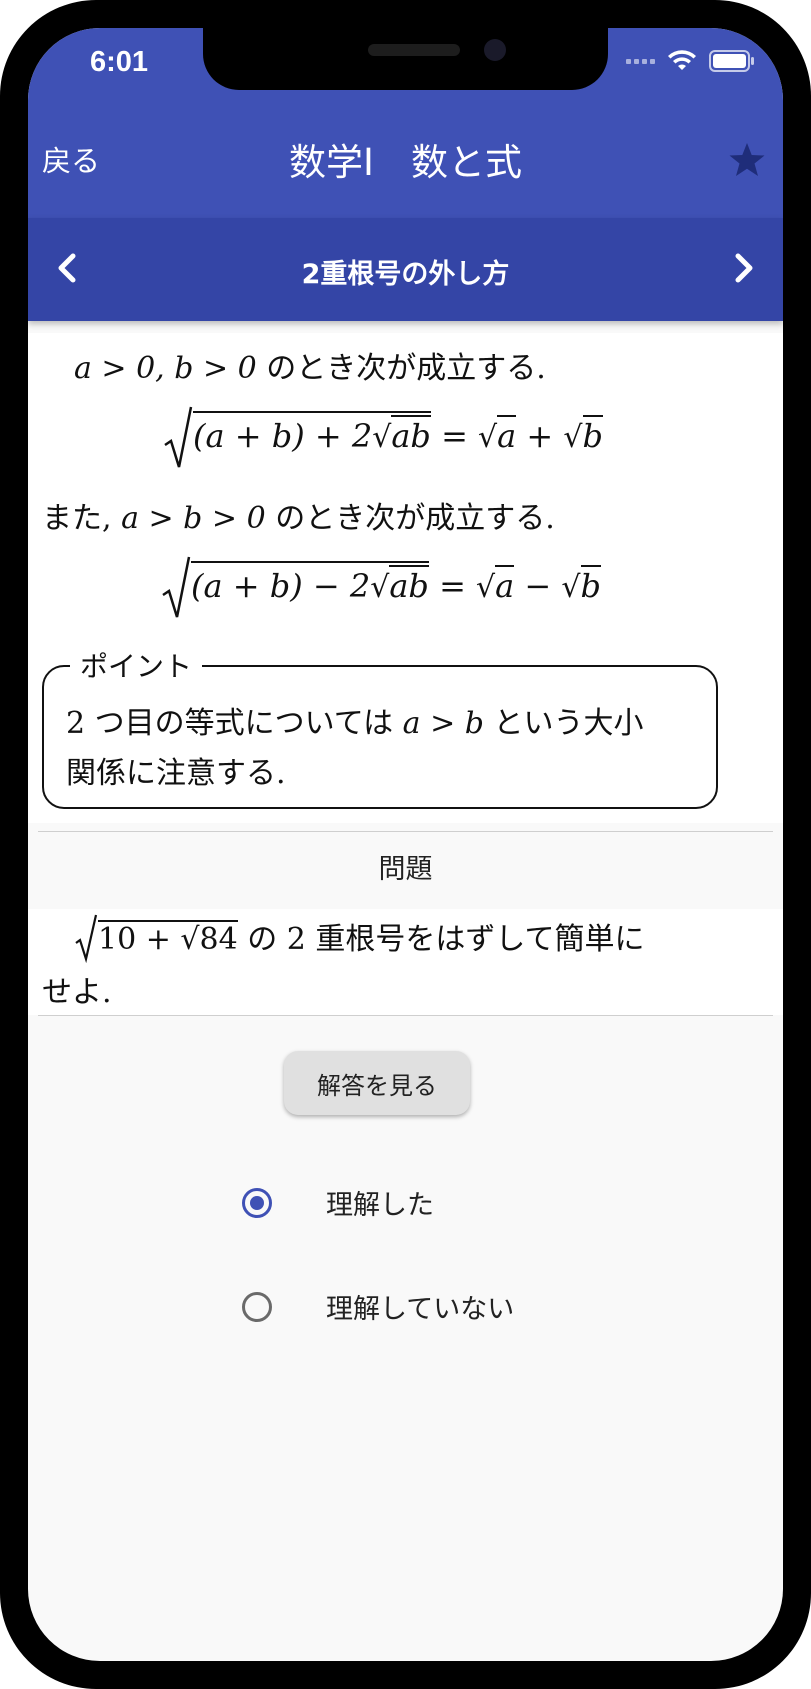 This screenshot has height=1689, width=811. What do you see at coordinates (355, 748) in the screenshot?
I see `point-text: 2 つ目の等式については a > b という大小 関係に注意する.` at bounding box center [355, 748].